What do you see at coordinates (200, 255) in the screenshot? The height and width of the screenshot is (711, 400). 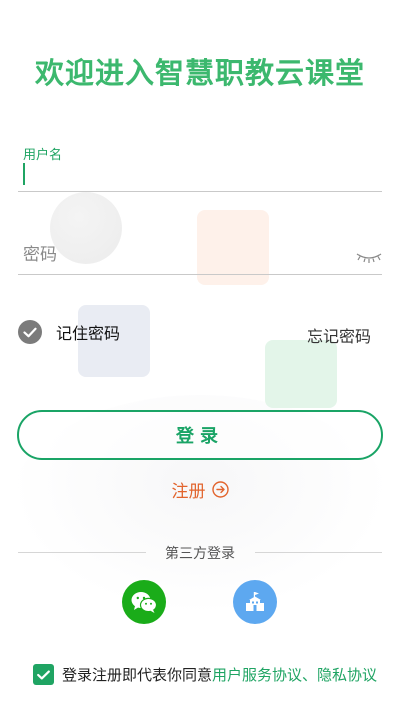 I see `password-input` at bounding box center [200, 255].